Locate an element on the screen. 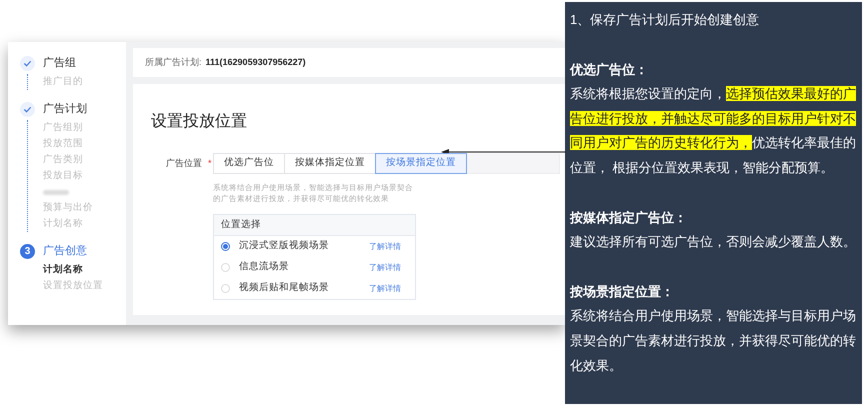 The height and width of the screenshot is (406, 864). step-number: 3 is located at coordinates (27, 251).